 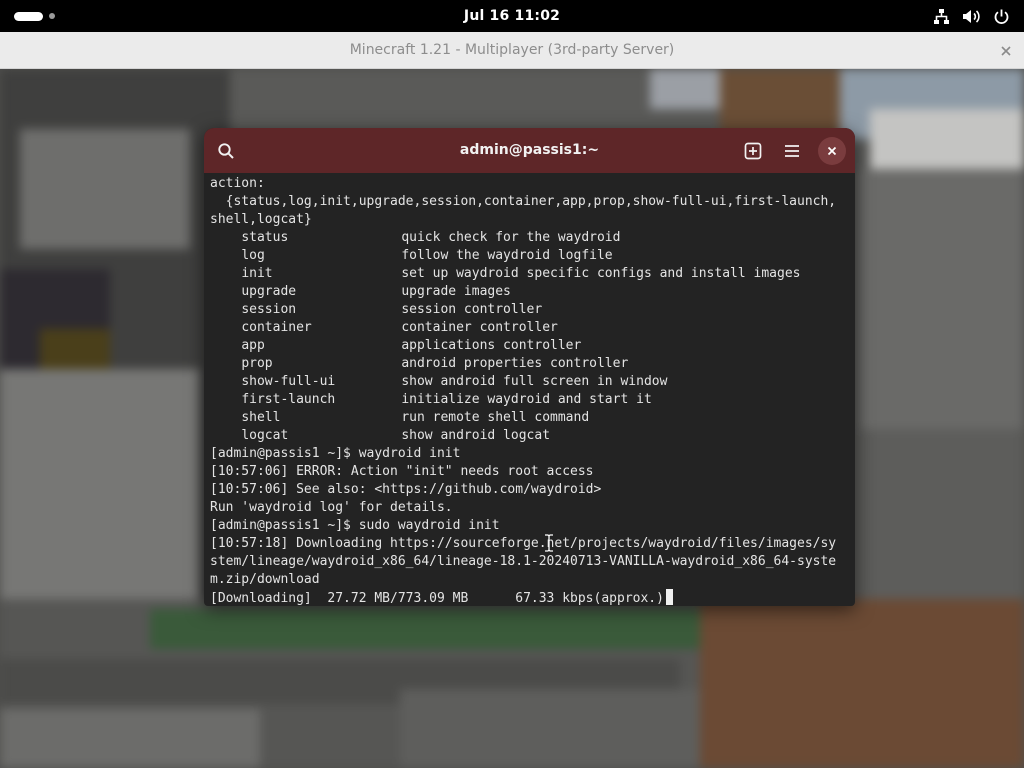 I want to click on subcommand-name: status, so click(x=265, y=237).